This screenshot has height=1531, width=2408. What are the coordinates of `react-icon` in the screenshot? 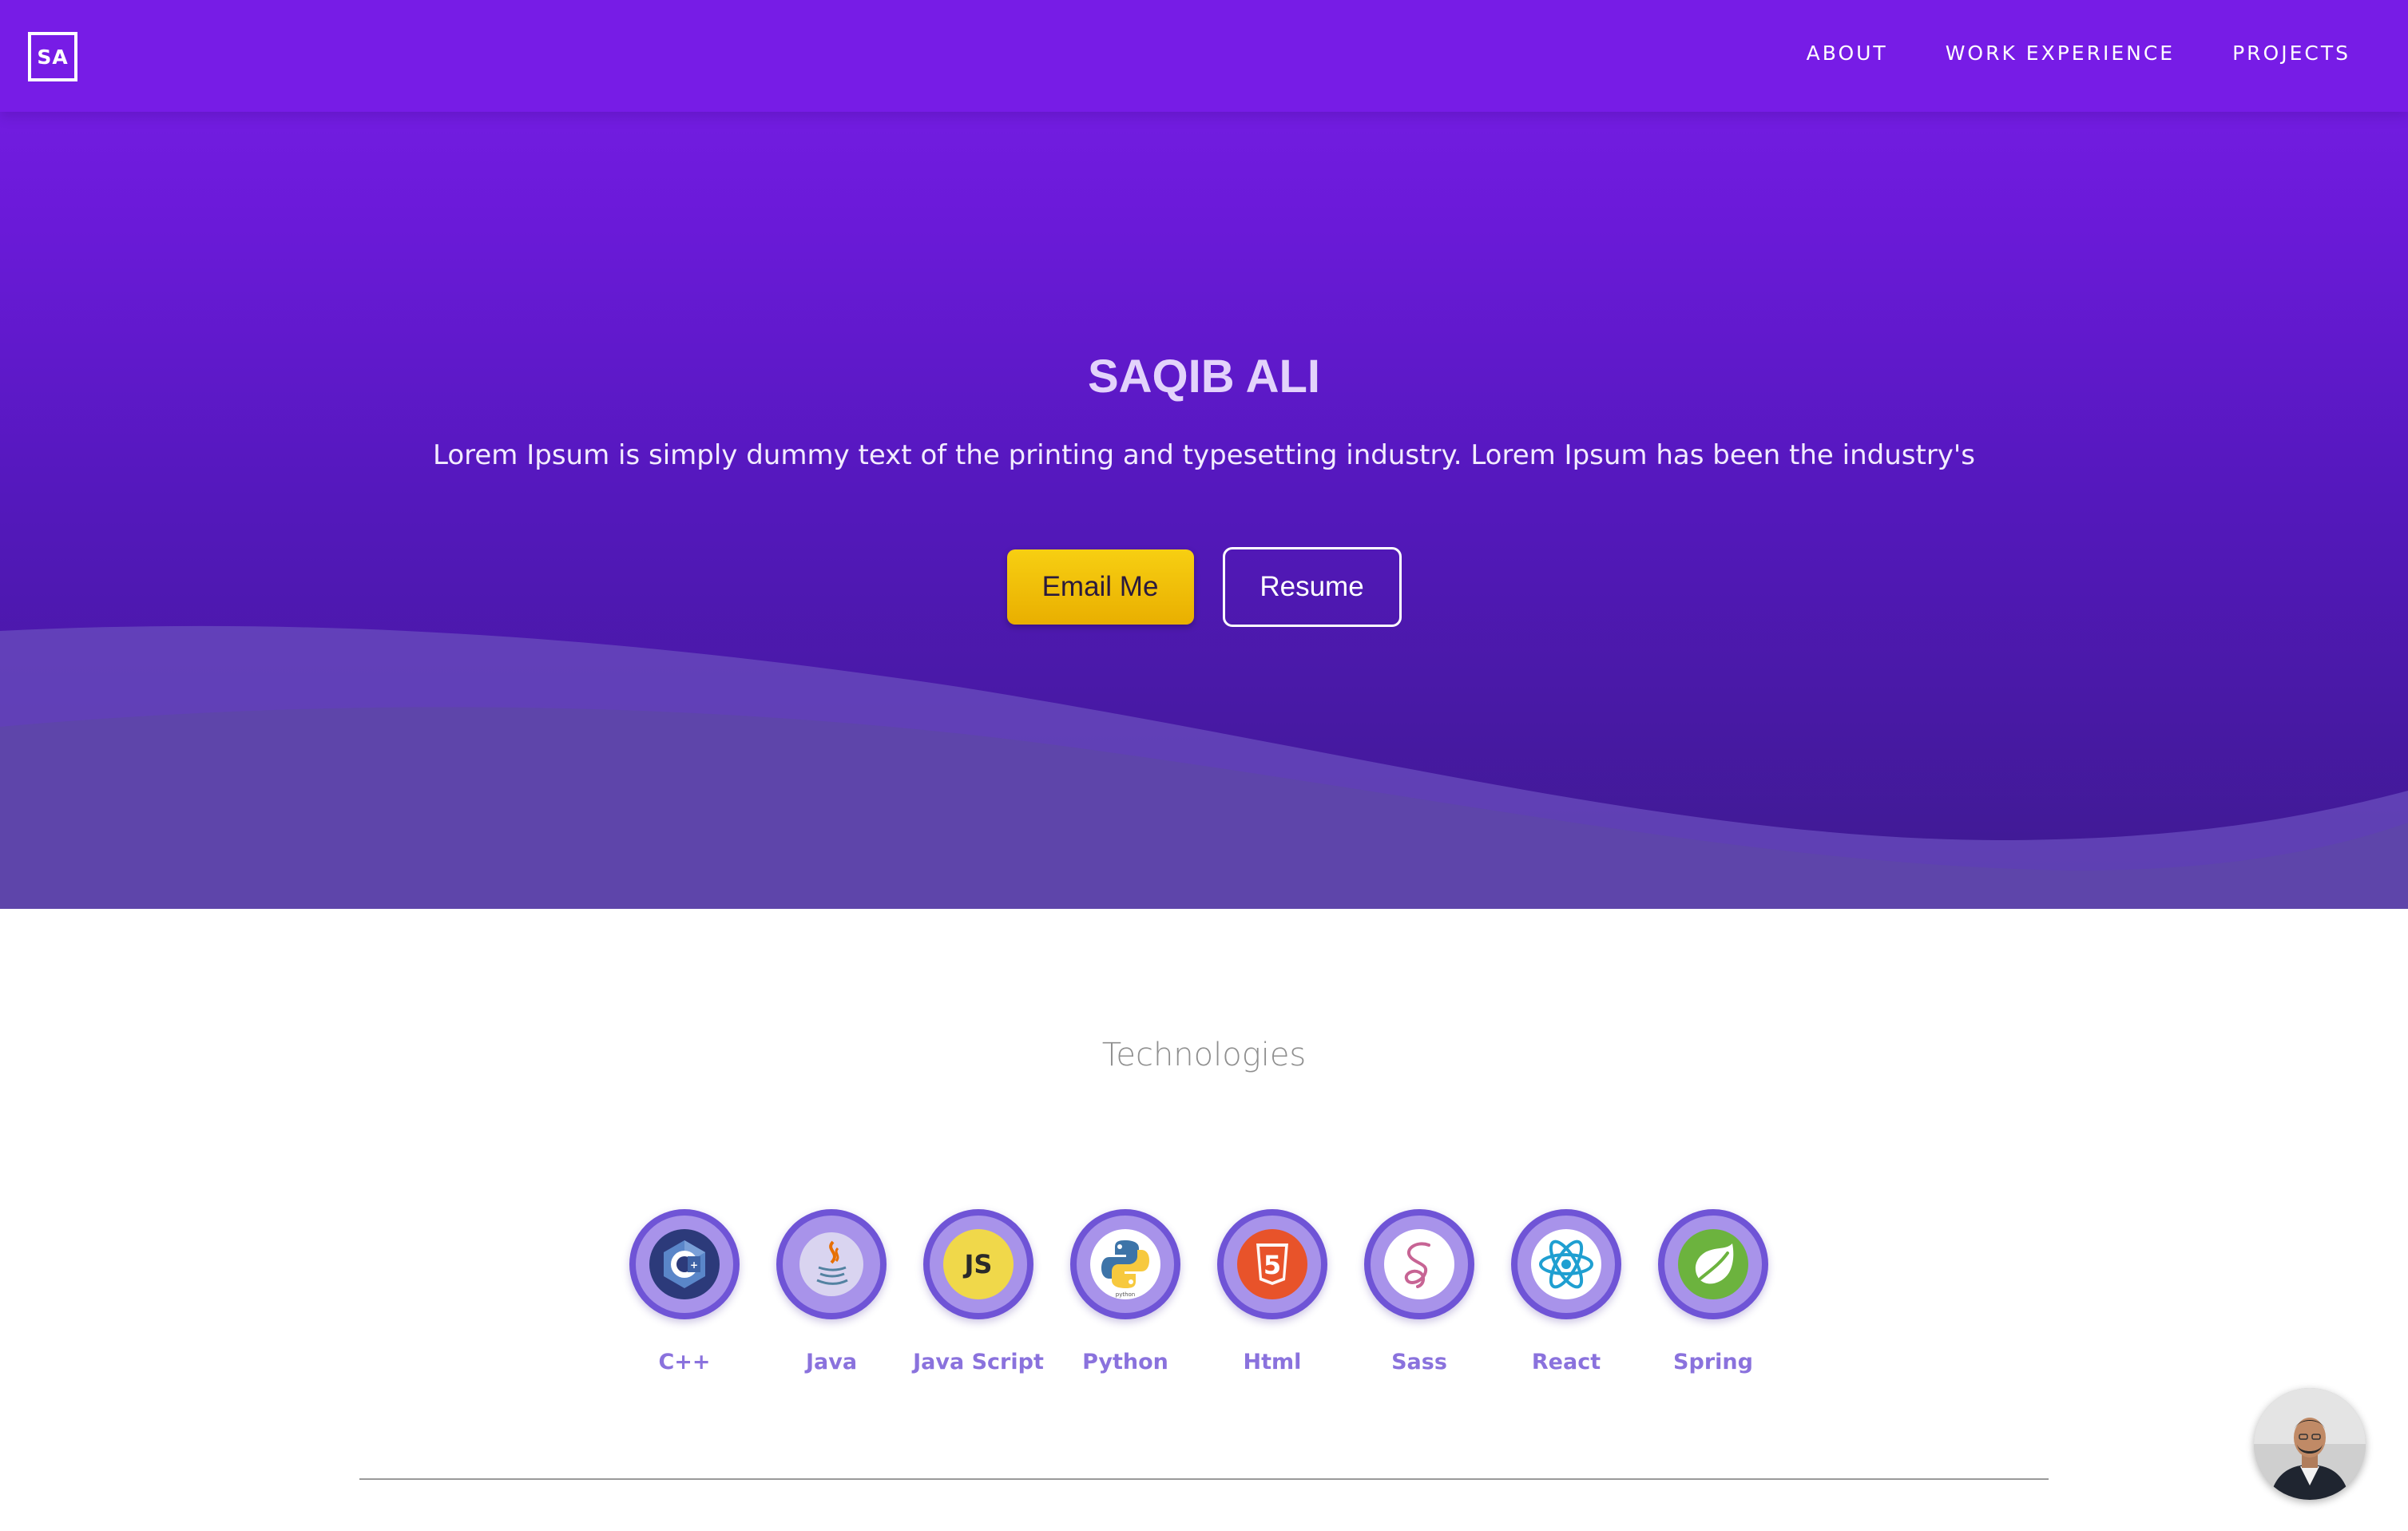 It's located at (1566, 1264).